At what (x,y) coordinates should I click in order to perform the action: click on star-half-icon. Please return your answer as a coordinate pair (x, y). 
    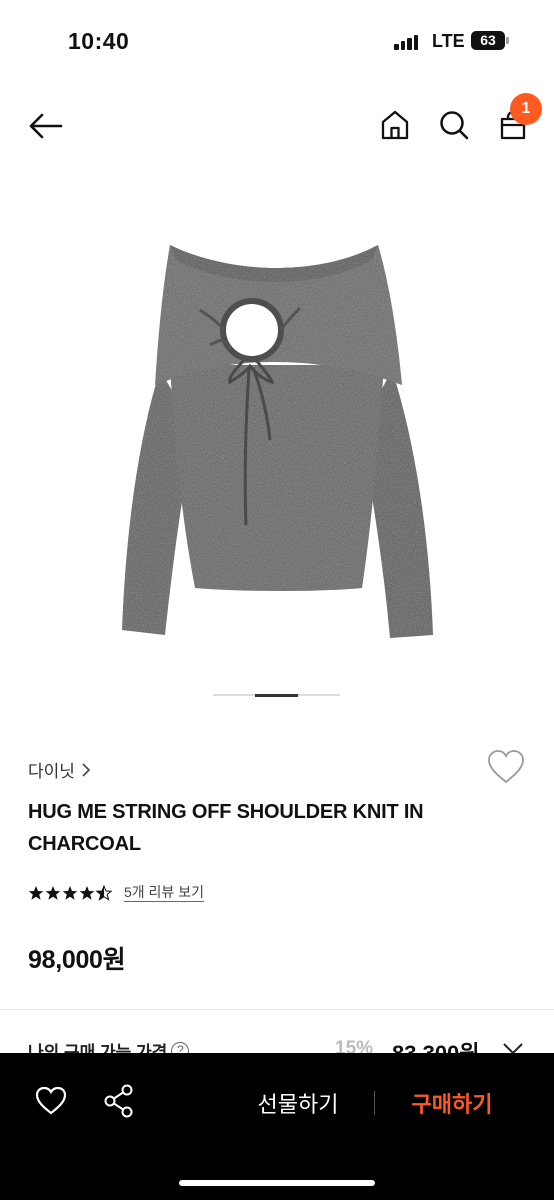
    Looking at the image, I should click on (104, 893).